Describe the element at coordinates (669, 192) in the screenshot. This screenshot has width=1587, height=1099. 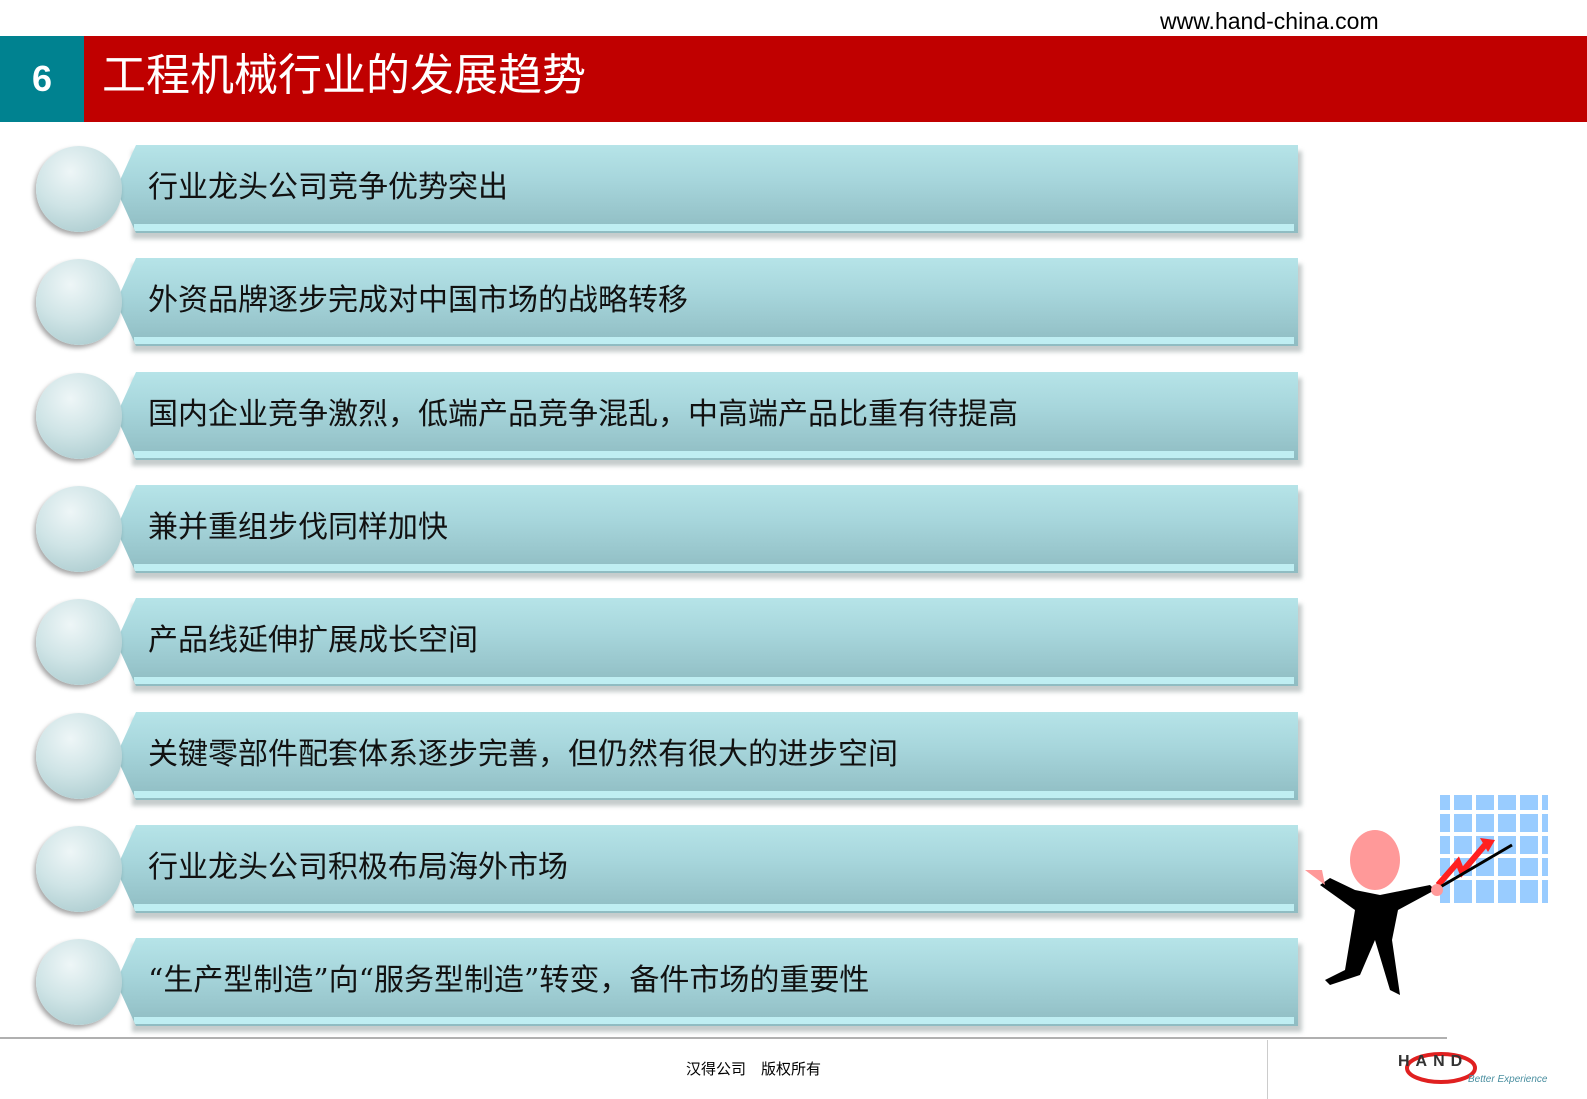
I see `list-item: 行业龙头公司竞争优势突出` at that location.